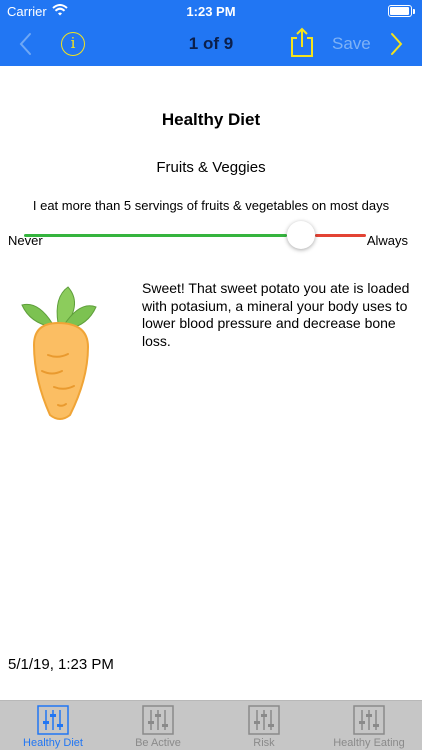  What do you see at coordinates (301, 235) in the screenshot?
I see `slider-thumb` at bounding box center [301, 235].